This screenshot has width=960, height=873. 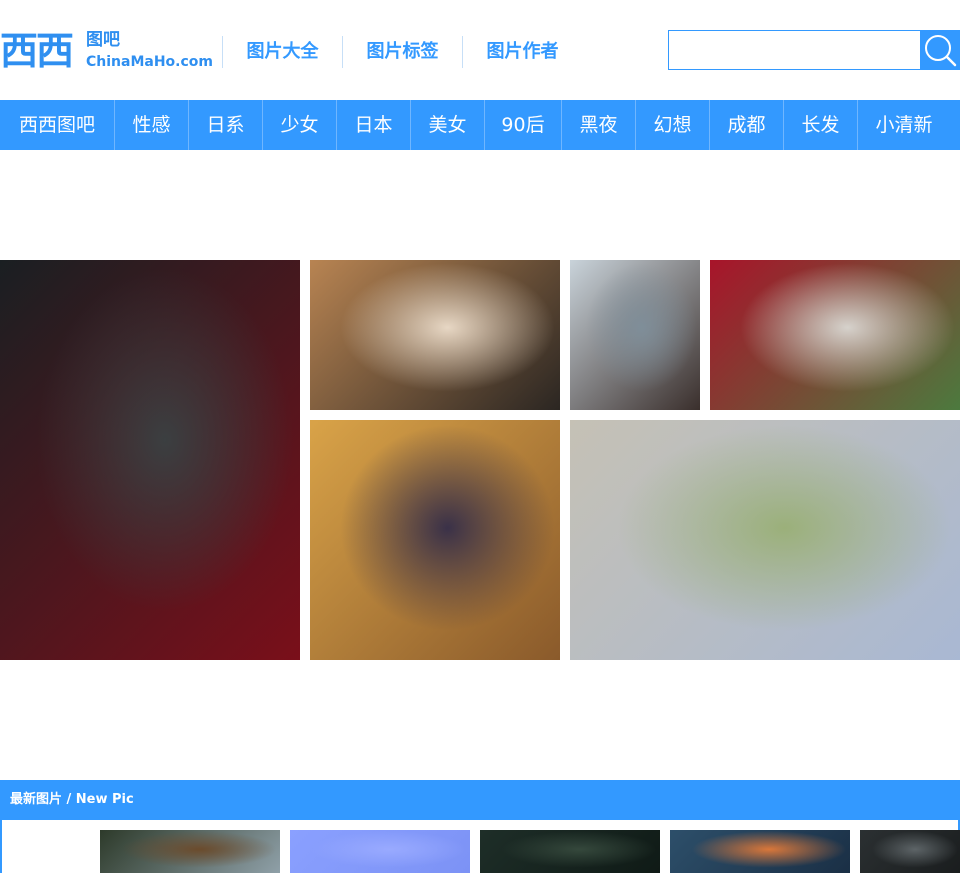 What do you see at coordinates (103, 40) in the screenshot?
I see `logo-sub-text: 图吧` at bounding box center [103, 40].